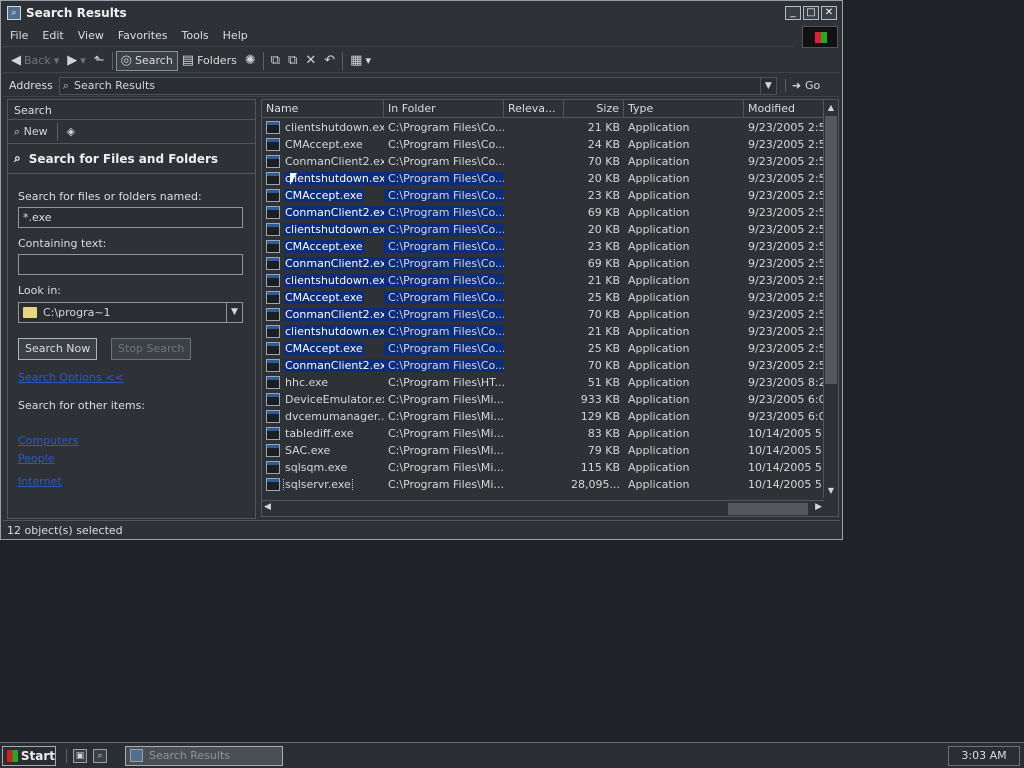 Image resolution: width=1024 pixels, height=768 pixels. Describe the element at coordinates (52, 35) in the screenshot. I see `menu-edit: Edit` at that location.